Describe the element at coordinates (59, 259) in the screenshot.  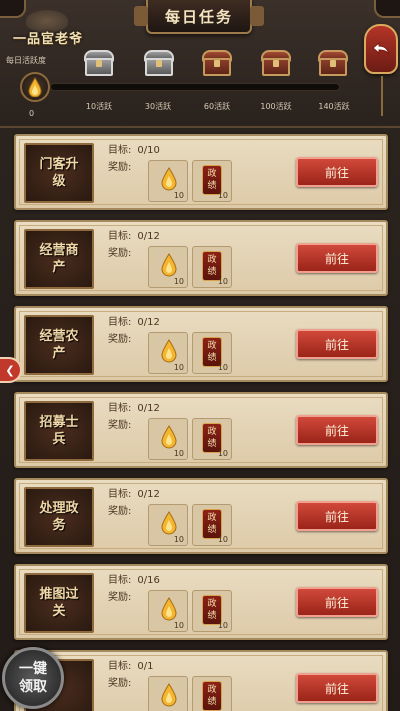
I see `task-name: 经营商产` at that location.